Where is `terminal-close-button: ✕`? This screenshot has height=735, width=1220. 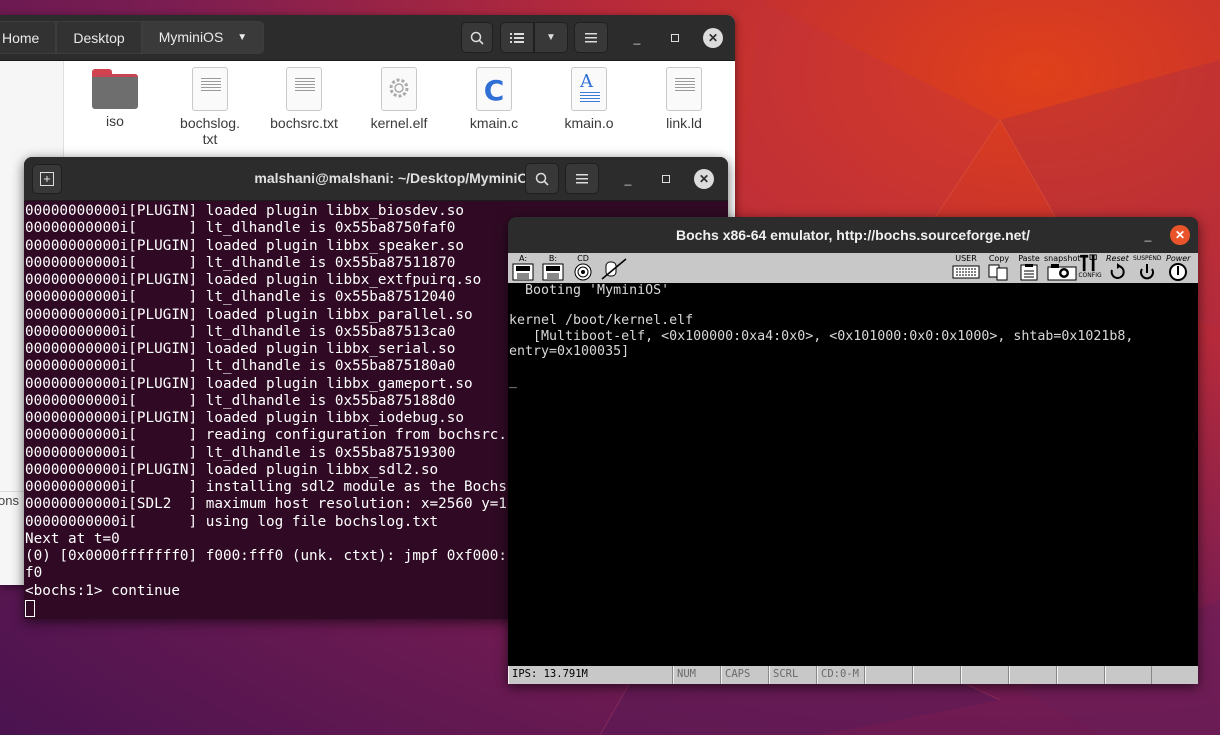 terminal-close-button: ✕ is located at coordinates (704, 179).